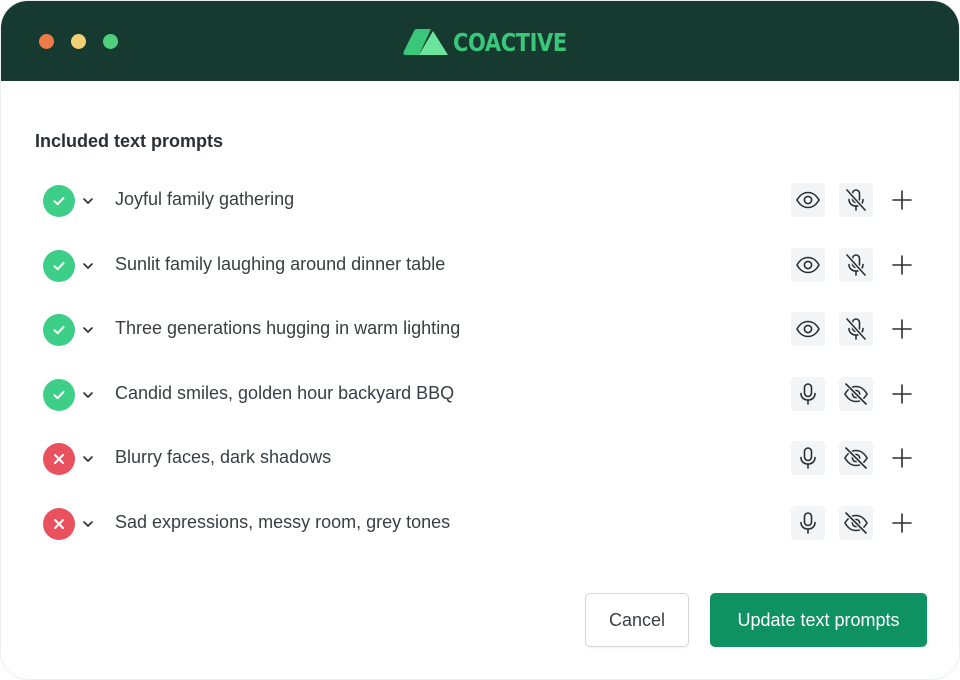  Describe the element at coordinates (78, 41) in the screenshot. I see `minimize-window-dot` at that location.